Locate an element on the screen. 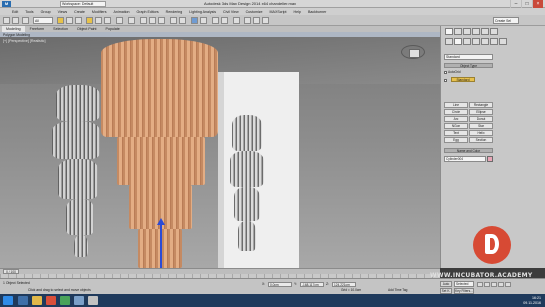  app-icon: M is located at coordinates (6, 4).